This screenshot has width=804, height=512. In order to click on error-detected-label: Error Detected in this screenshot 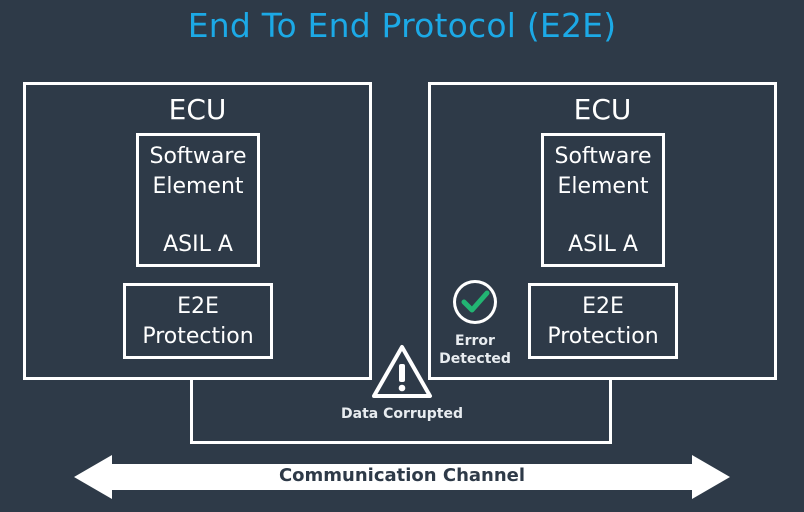, I will do `click(475, 350)`.